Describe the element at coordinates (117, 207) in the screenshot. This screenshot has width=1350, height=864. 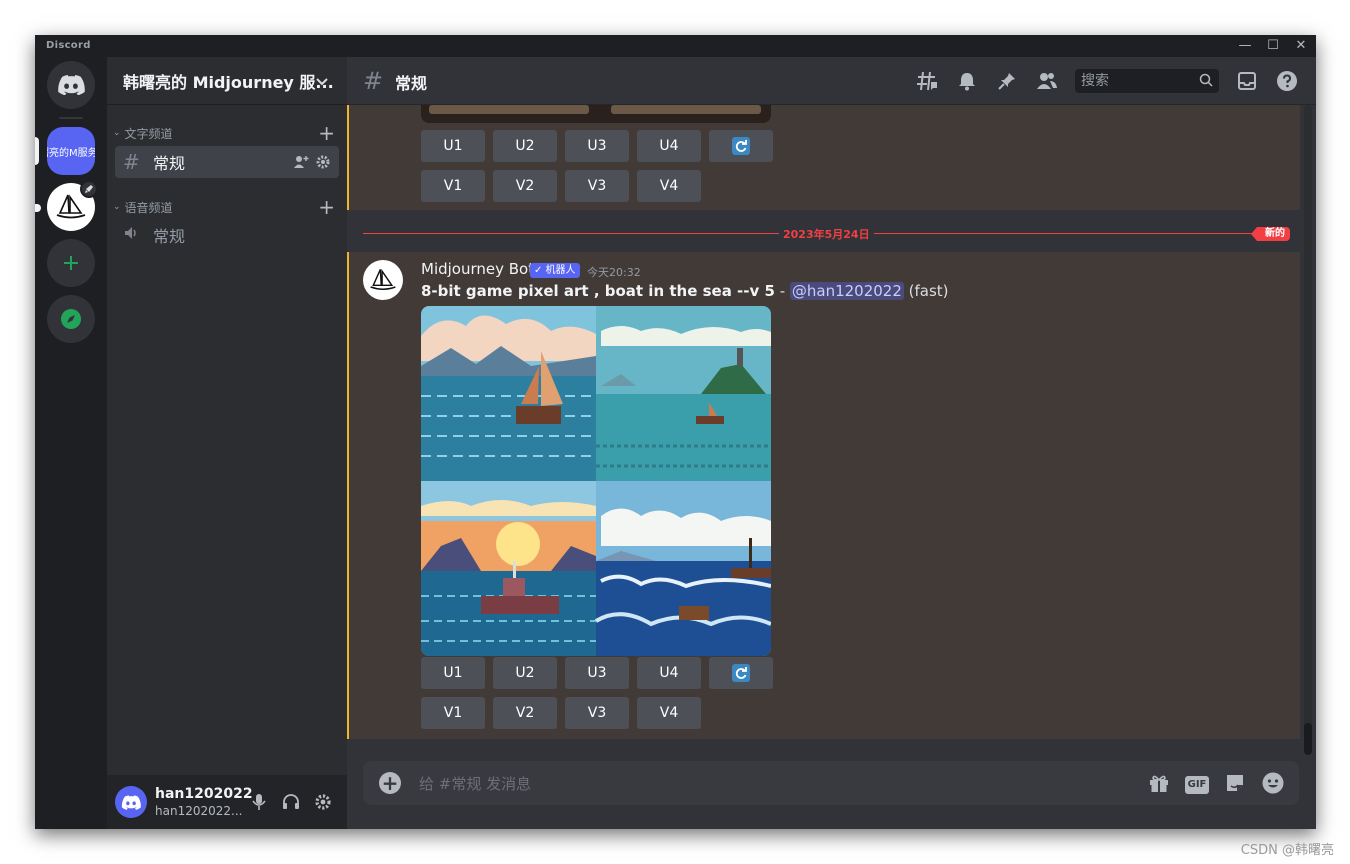
I see `chevron-down-icon: ⌄` at that location.